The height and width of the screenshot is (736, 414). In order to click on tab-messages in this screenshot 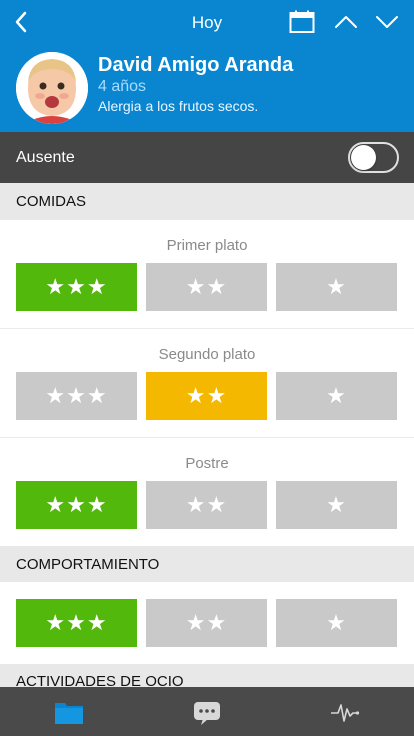, I will do `click(207, 712)`.